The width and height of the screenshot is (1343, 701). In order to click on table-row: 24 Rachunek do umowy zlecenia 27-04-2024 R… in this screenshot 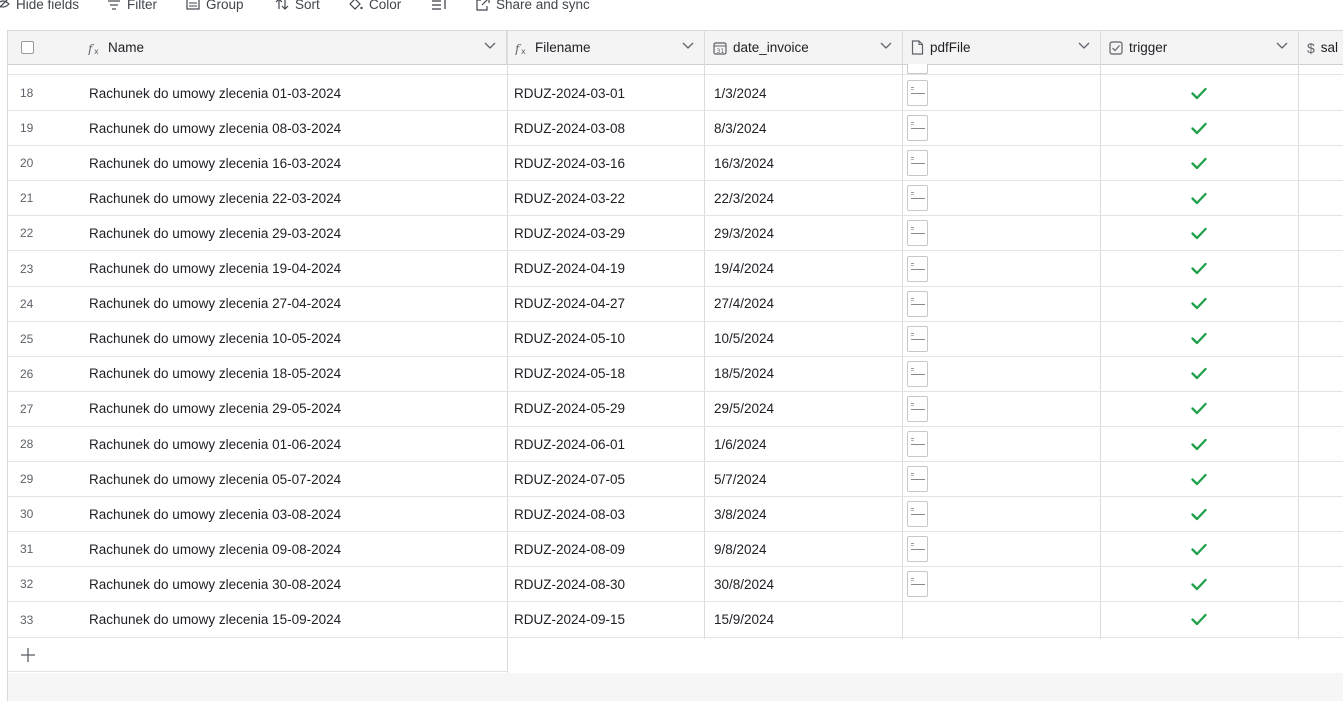, I will do `click(675, 304)`.